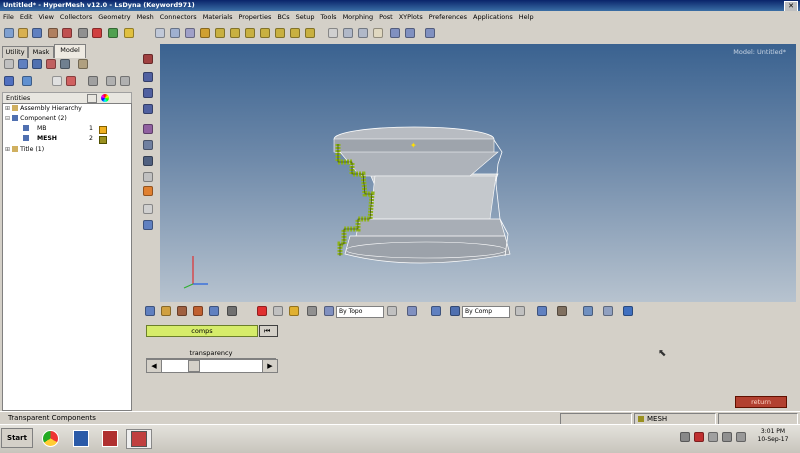 The height and width of the screenshot is (453, 800). Describe the element at coordinates (83, 33) in the screenshot. I see `print-icon` at that location.